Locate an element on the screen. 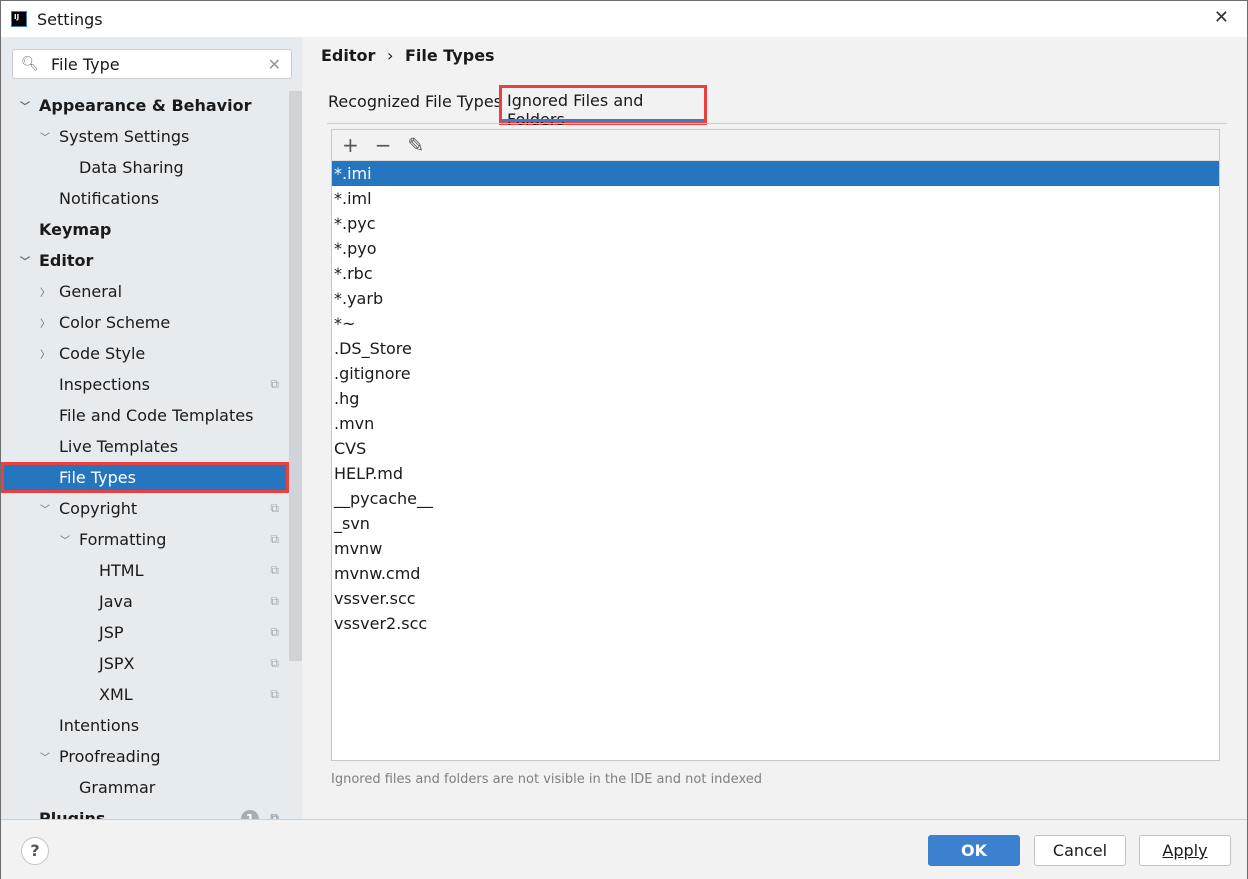 The image size is (1248, 879). sidebar-scrollbar is located at coordinates (295, 376).